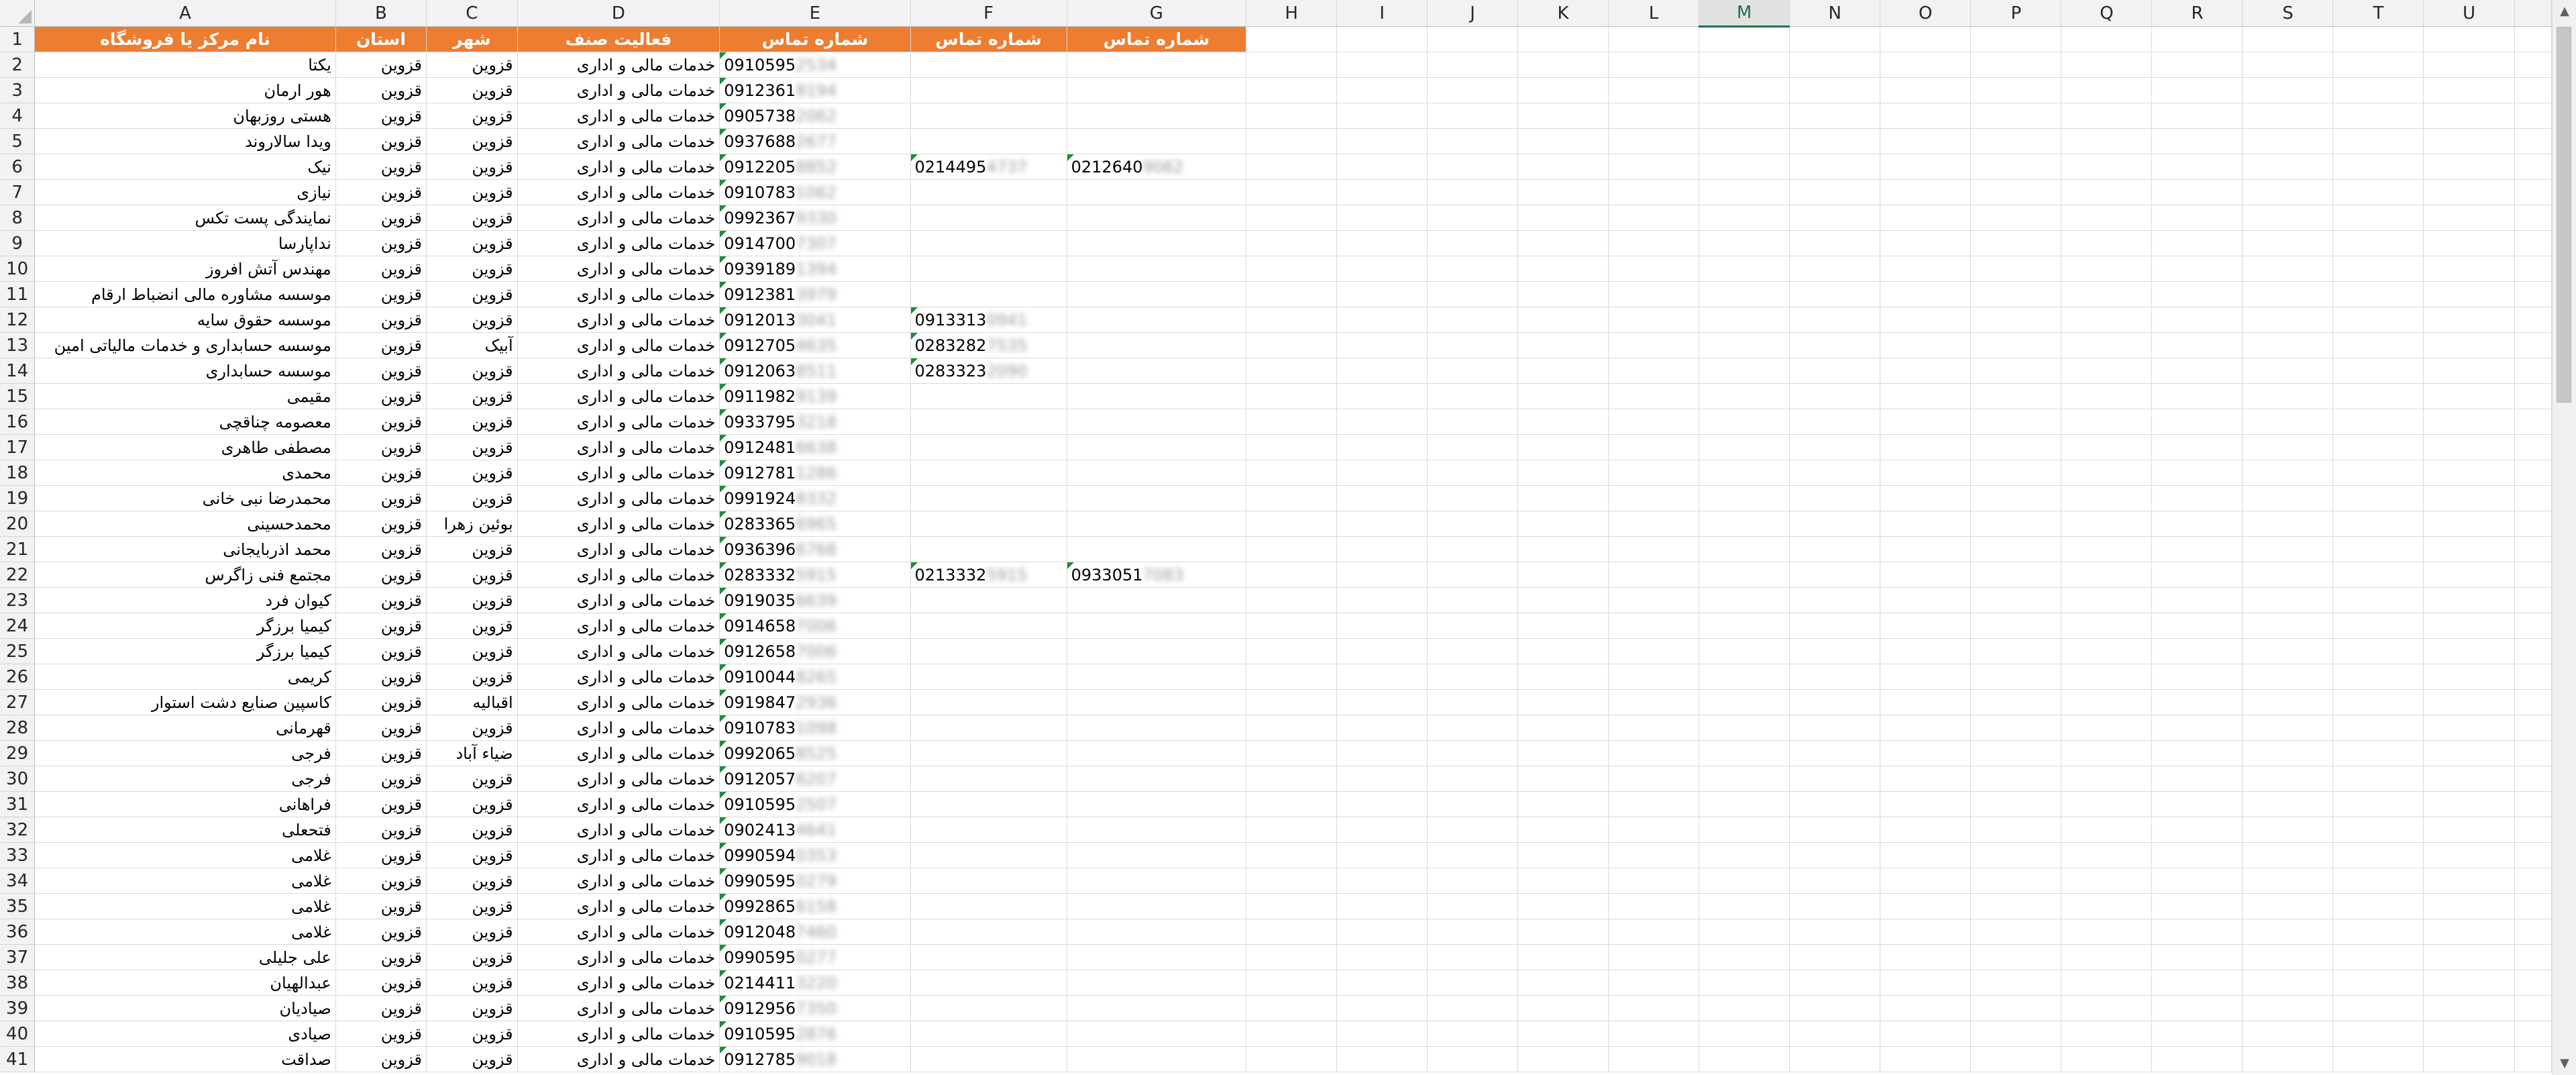 This screenshot has width=2576, height=1075. Describe the element at coordinates (2016, 13) in the screenshot. I see `column-header-p: P` at that location.